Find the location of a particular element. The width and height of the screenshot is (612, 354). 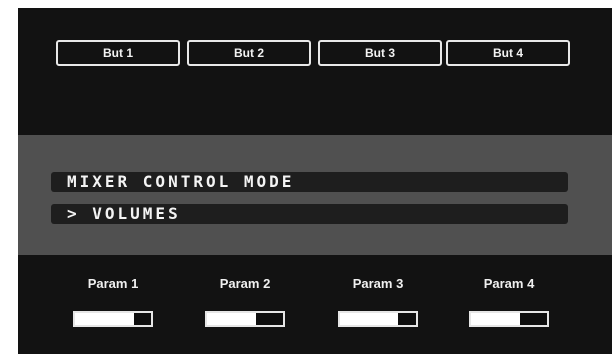

menu-title: MIXER CONTROL MODE is located at coordinates (309, 182).